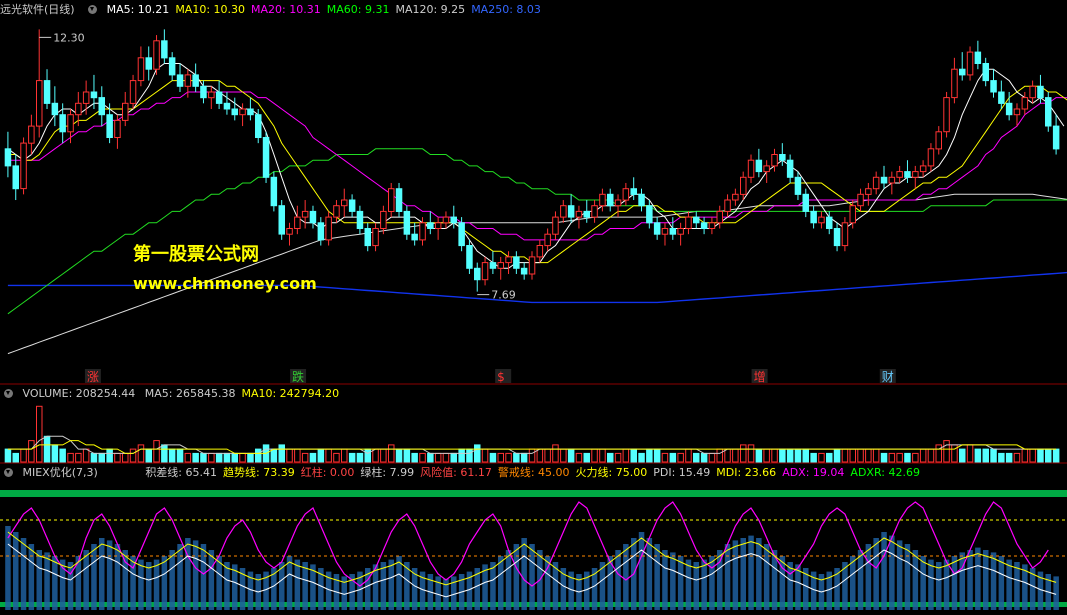 This screenshot has height=615, width=1067. Describe the element at coordinates (533, 493) in the screenshot. I see `indicator-top-band` at that location.